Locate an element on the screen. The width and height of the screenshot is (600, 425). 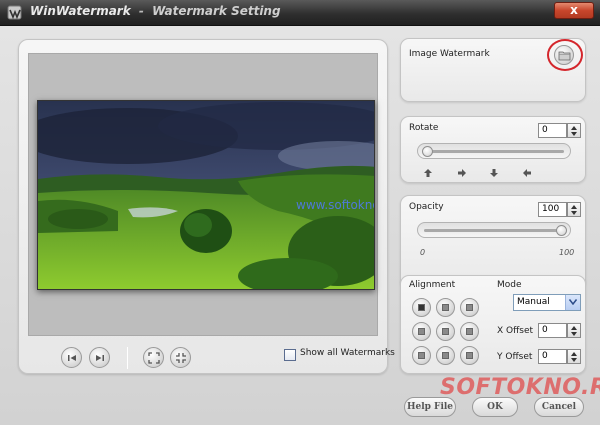
show-all-watermarks-checkbox is located at coordinates (290, 355).